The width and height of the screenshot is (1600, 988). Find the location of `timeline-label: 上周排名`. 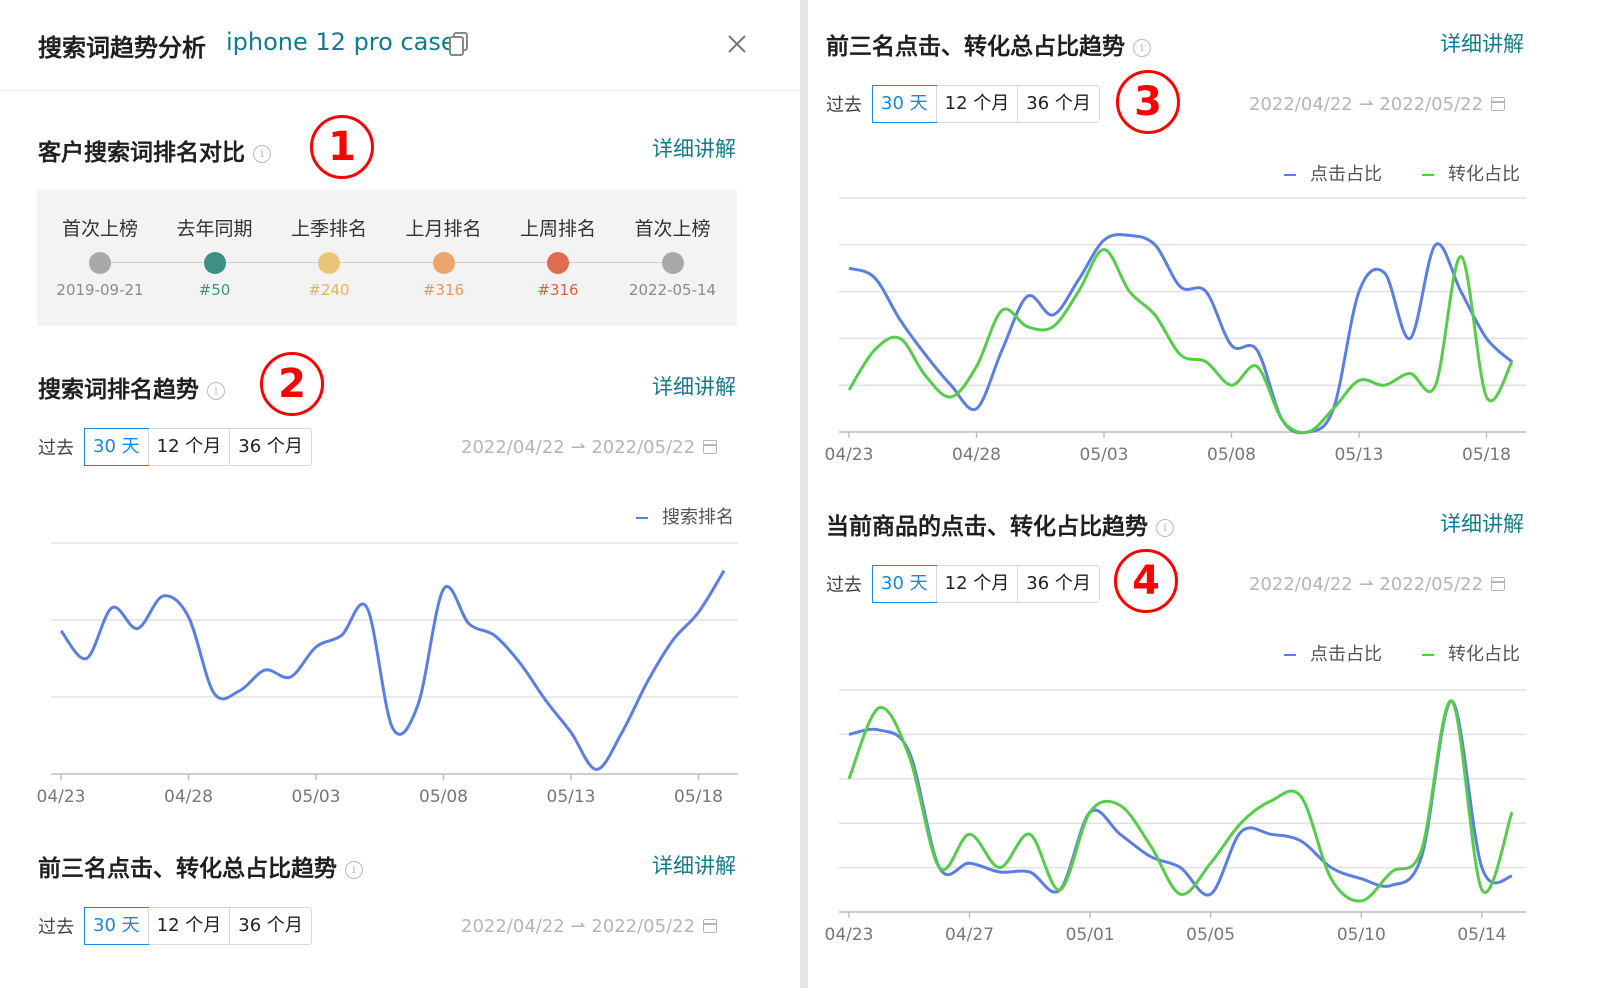

timeline-label: 上周排名 is located at coordinates (557, 229).